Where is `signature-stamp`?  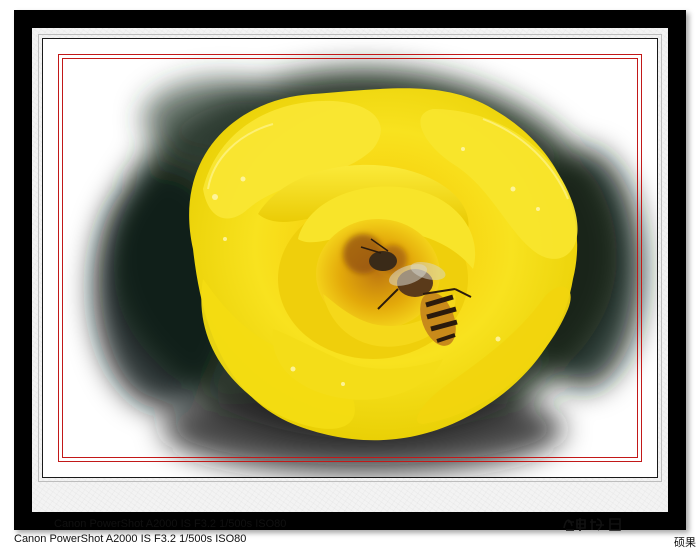
signature-stamp is located at coordinates (592, 524).